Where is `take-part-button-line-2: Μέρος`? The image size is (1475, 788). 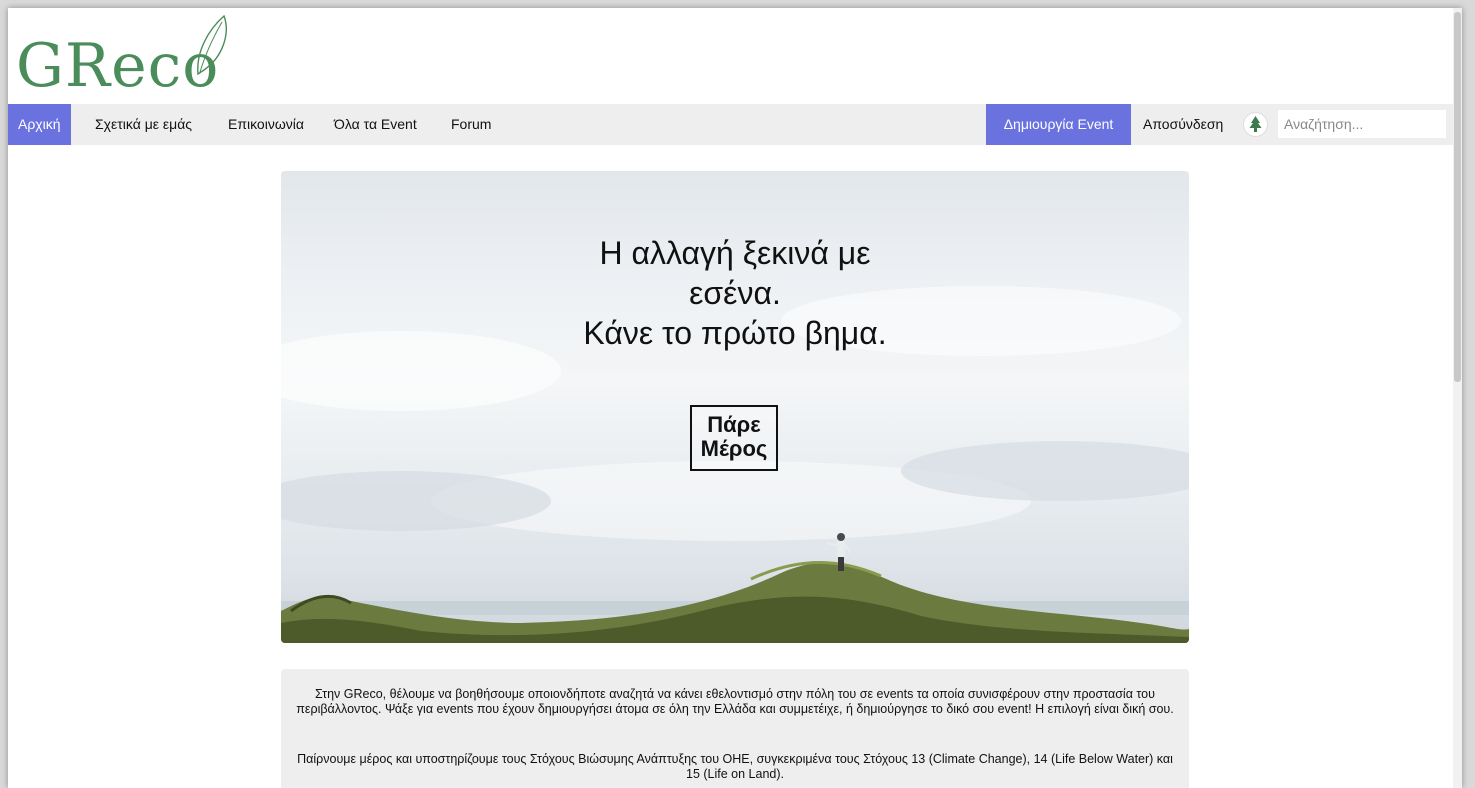 take-part-button-line-2: Μέρος is located at coordinates (734, 448).